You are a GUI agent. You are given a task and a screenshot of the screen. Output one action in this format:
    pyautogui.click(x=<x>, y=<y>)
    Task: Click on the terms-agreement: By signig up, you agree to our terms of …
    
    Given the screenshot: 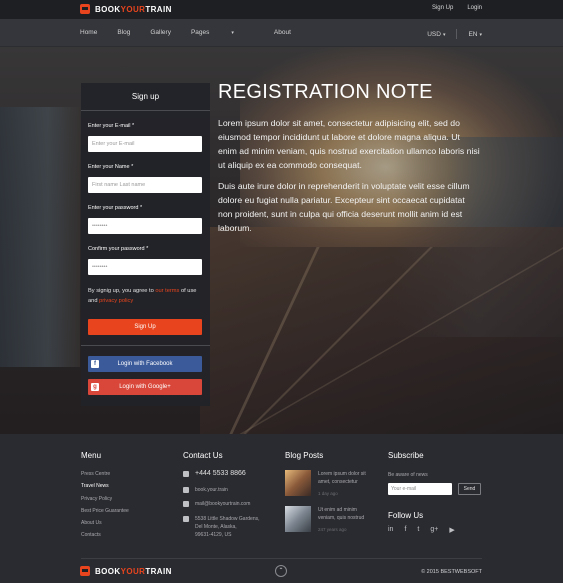 What is the action you would take?
    pyautogui.click(x=142, y=296)
    